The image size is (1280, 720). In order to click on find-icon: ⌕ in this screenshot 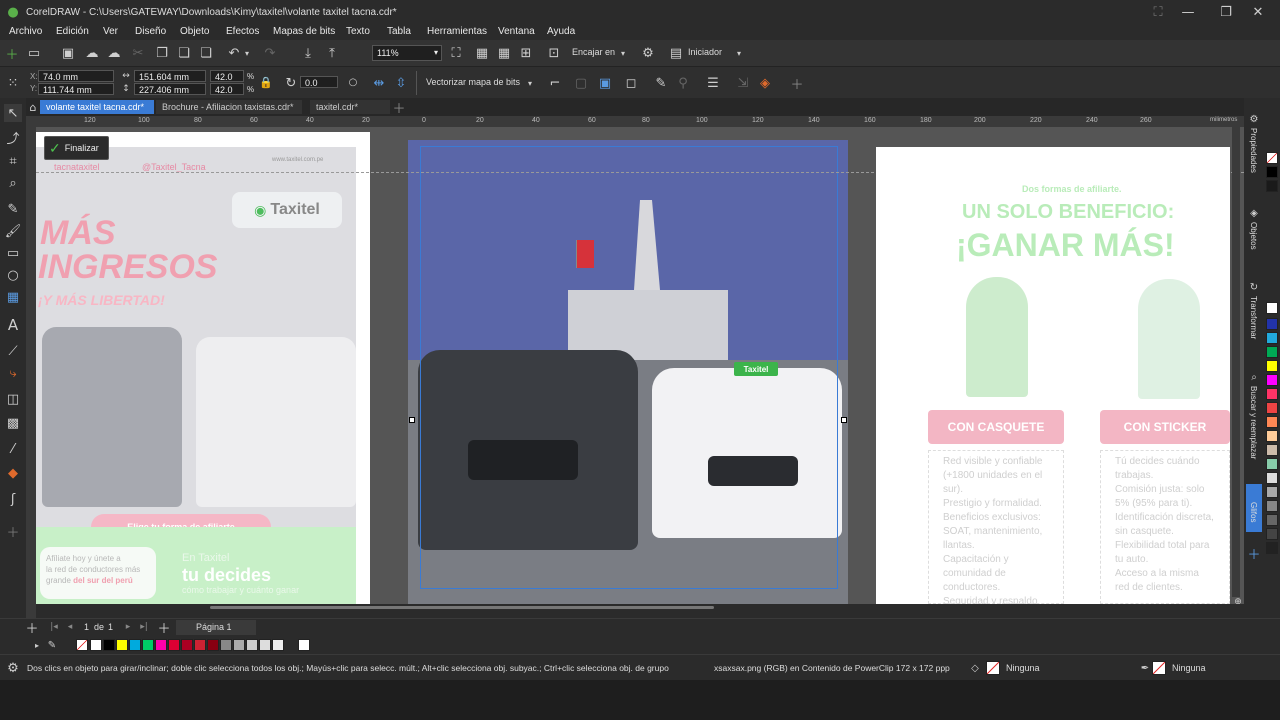, I will do `click(1254, 377)`.